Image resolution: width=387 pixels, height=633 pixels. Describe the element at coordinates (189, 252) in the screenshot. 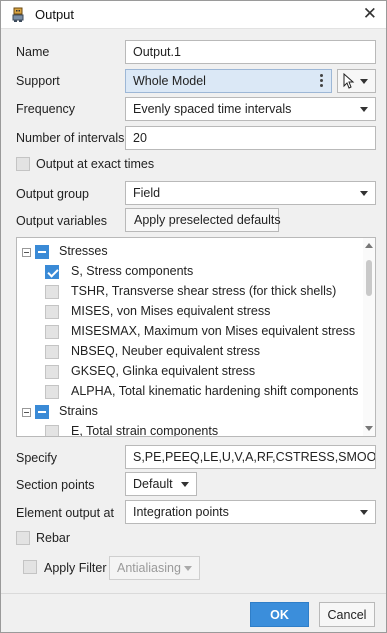

I see `tree-row: Stresses` at that location.